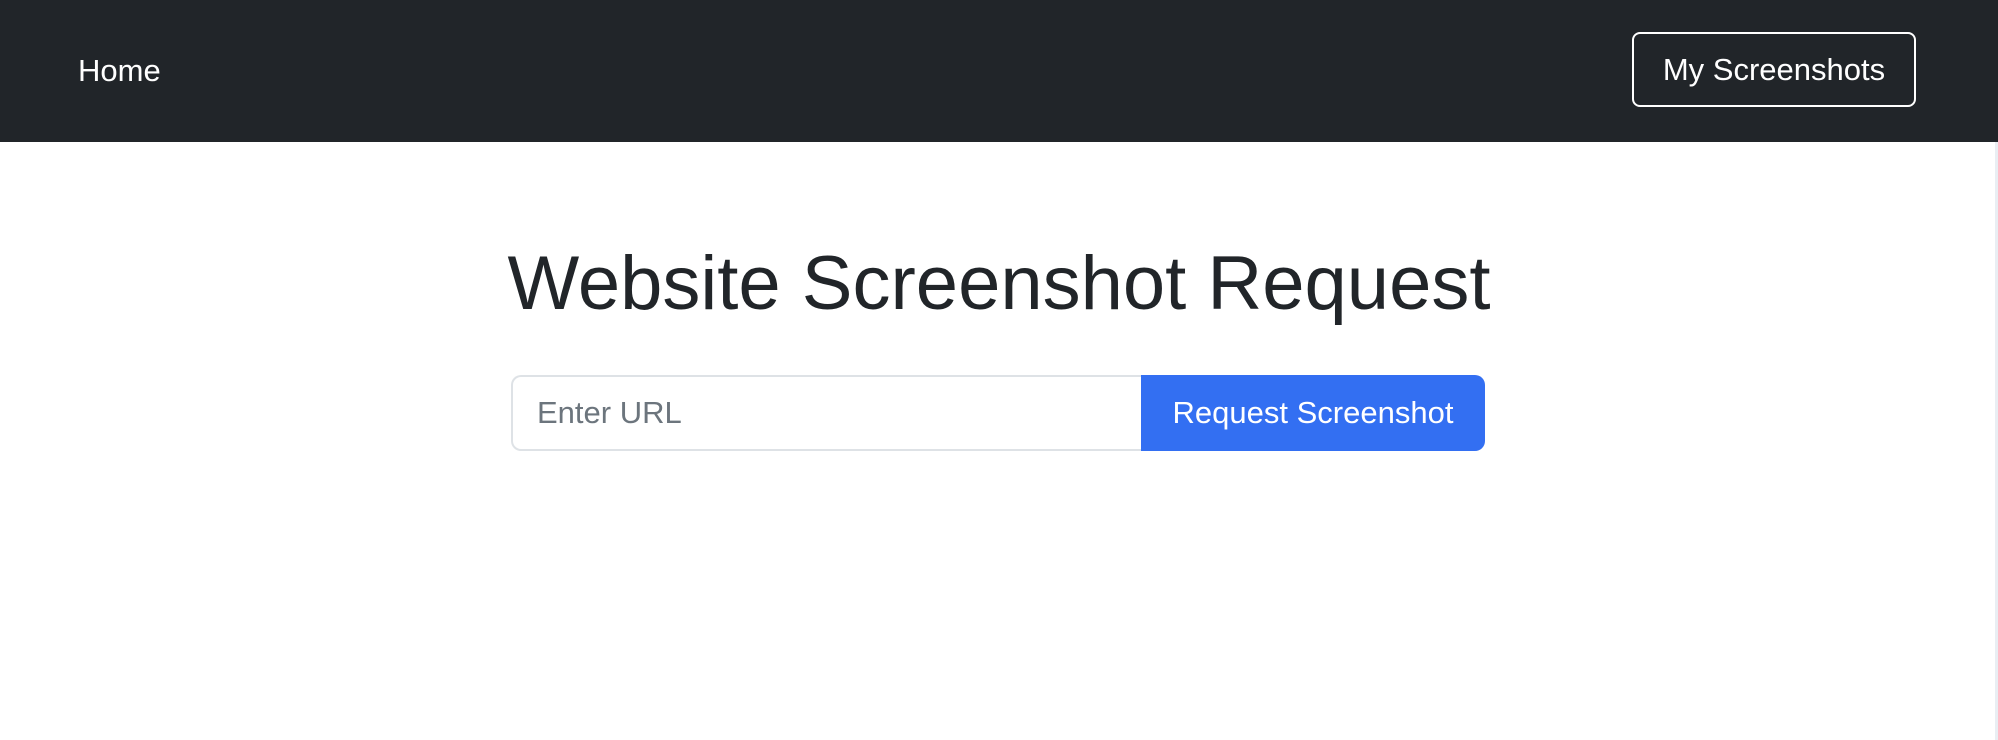 The image size is (1998, 740). Describe the element at coordinates (1774, 69) in the screenshot. I see `my-screenshots-button: My Screenshots` at that location.